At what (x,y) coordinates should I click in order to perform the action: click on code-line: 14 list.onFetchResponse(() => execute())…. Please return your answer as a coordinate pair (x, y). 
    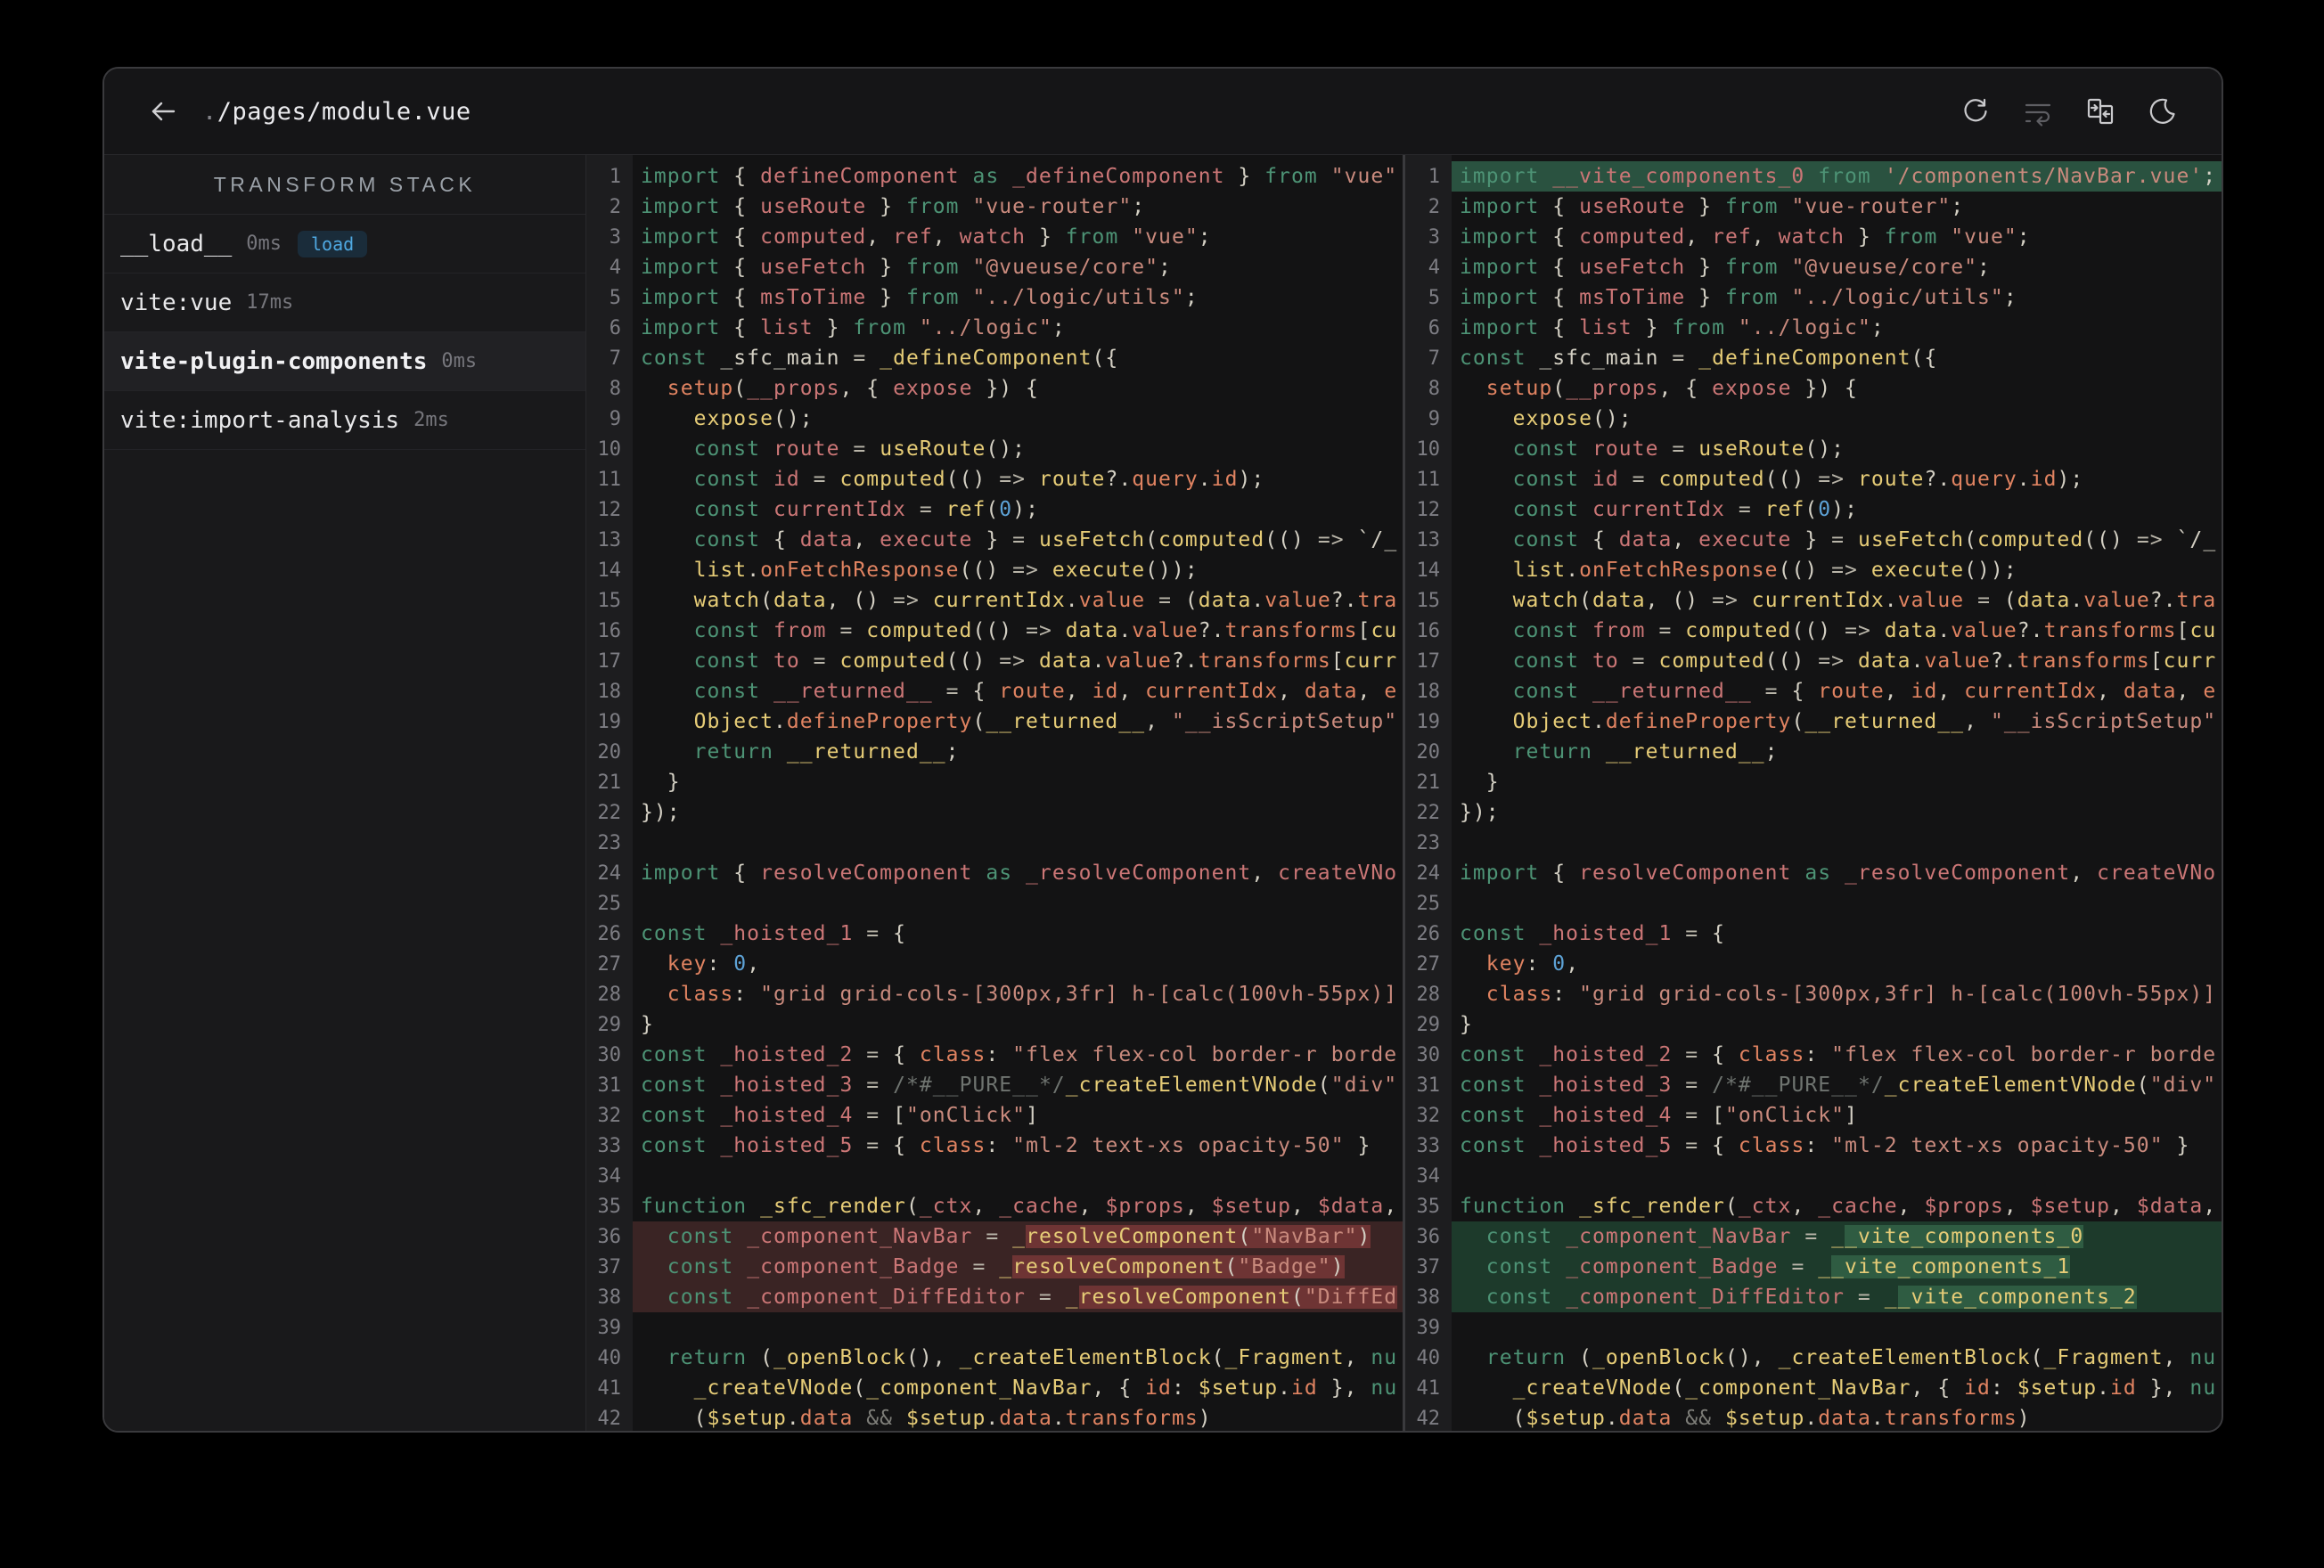
    Looking at the image, I should click on (1813, 570).